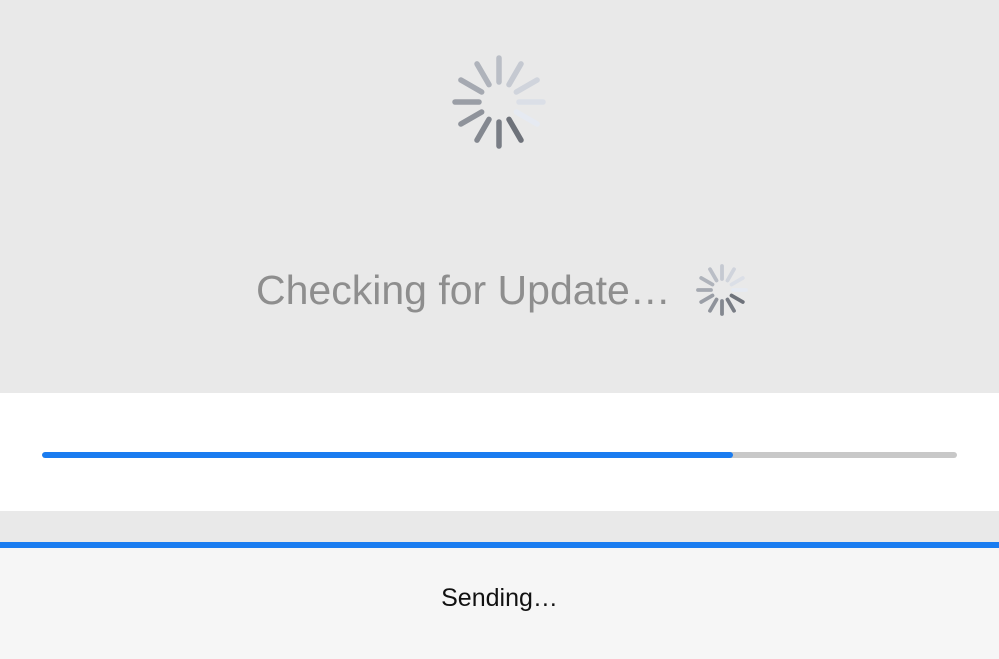  What do you see at coordinates (499, 526) in the screenshot?
I see `divider` at bounding box center [499, 526].